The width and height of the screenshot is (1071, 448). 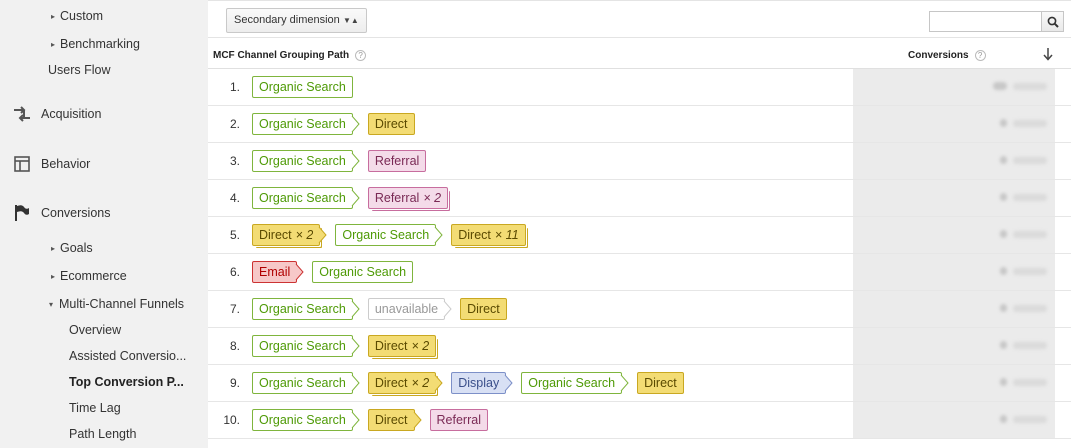 What do you see at coordinates (639, 161) in the screenshot?
I see `table-row: 3. Organic Search Referral` at bounding box center [639, 161].